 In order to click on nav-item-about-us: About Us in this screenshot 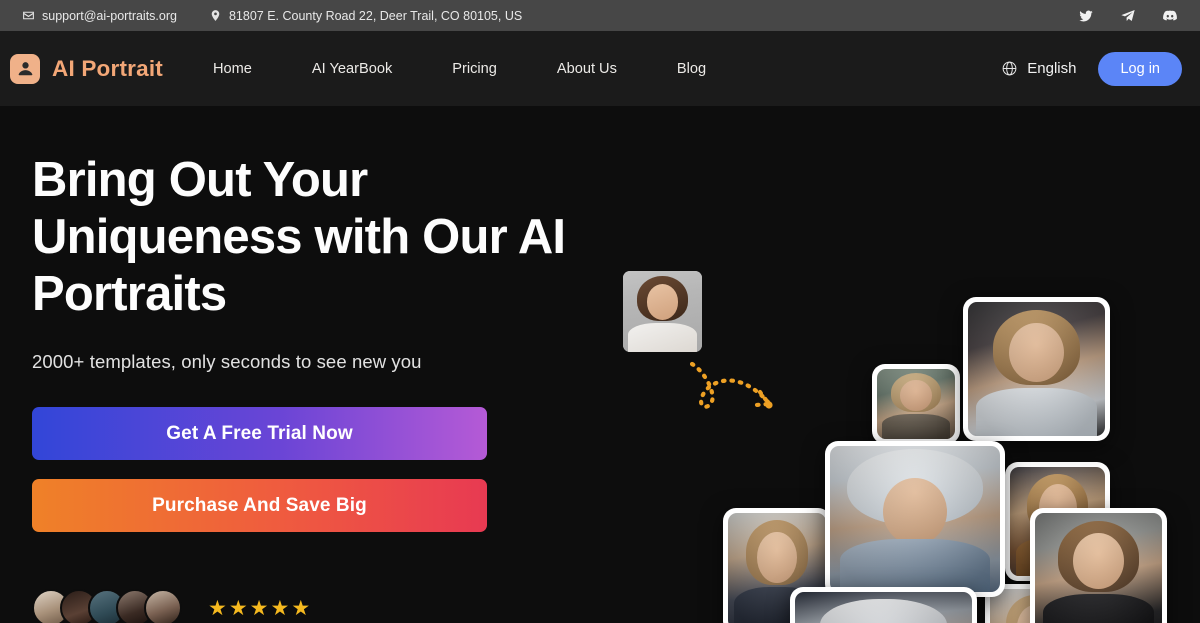, I will do `click(587, 69)`.